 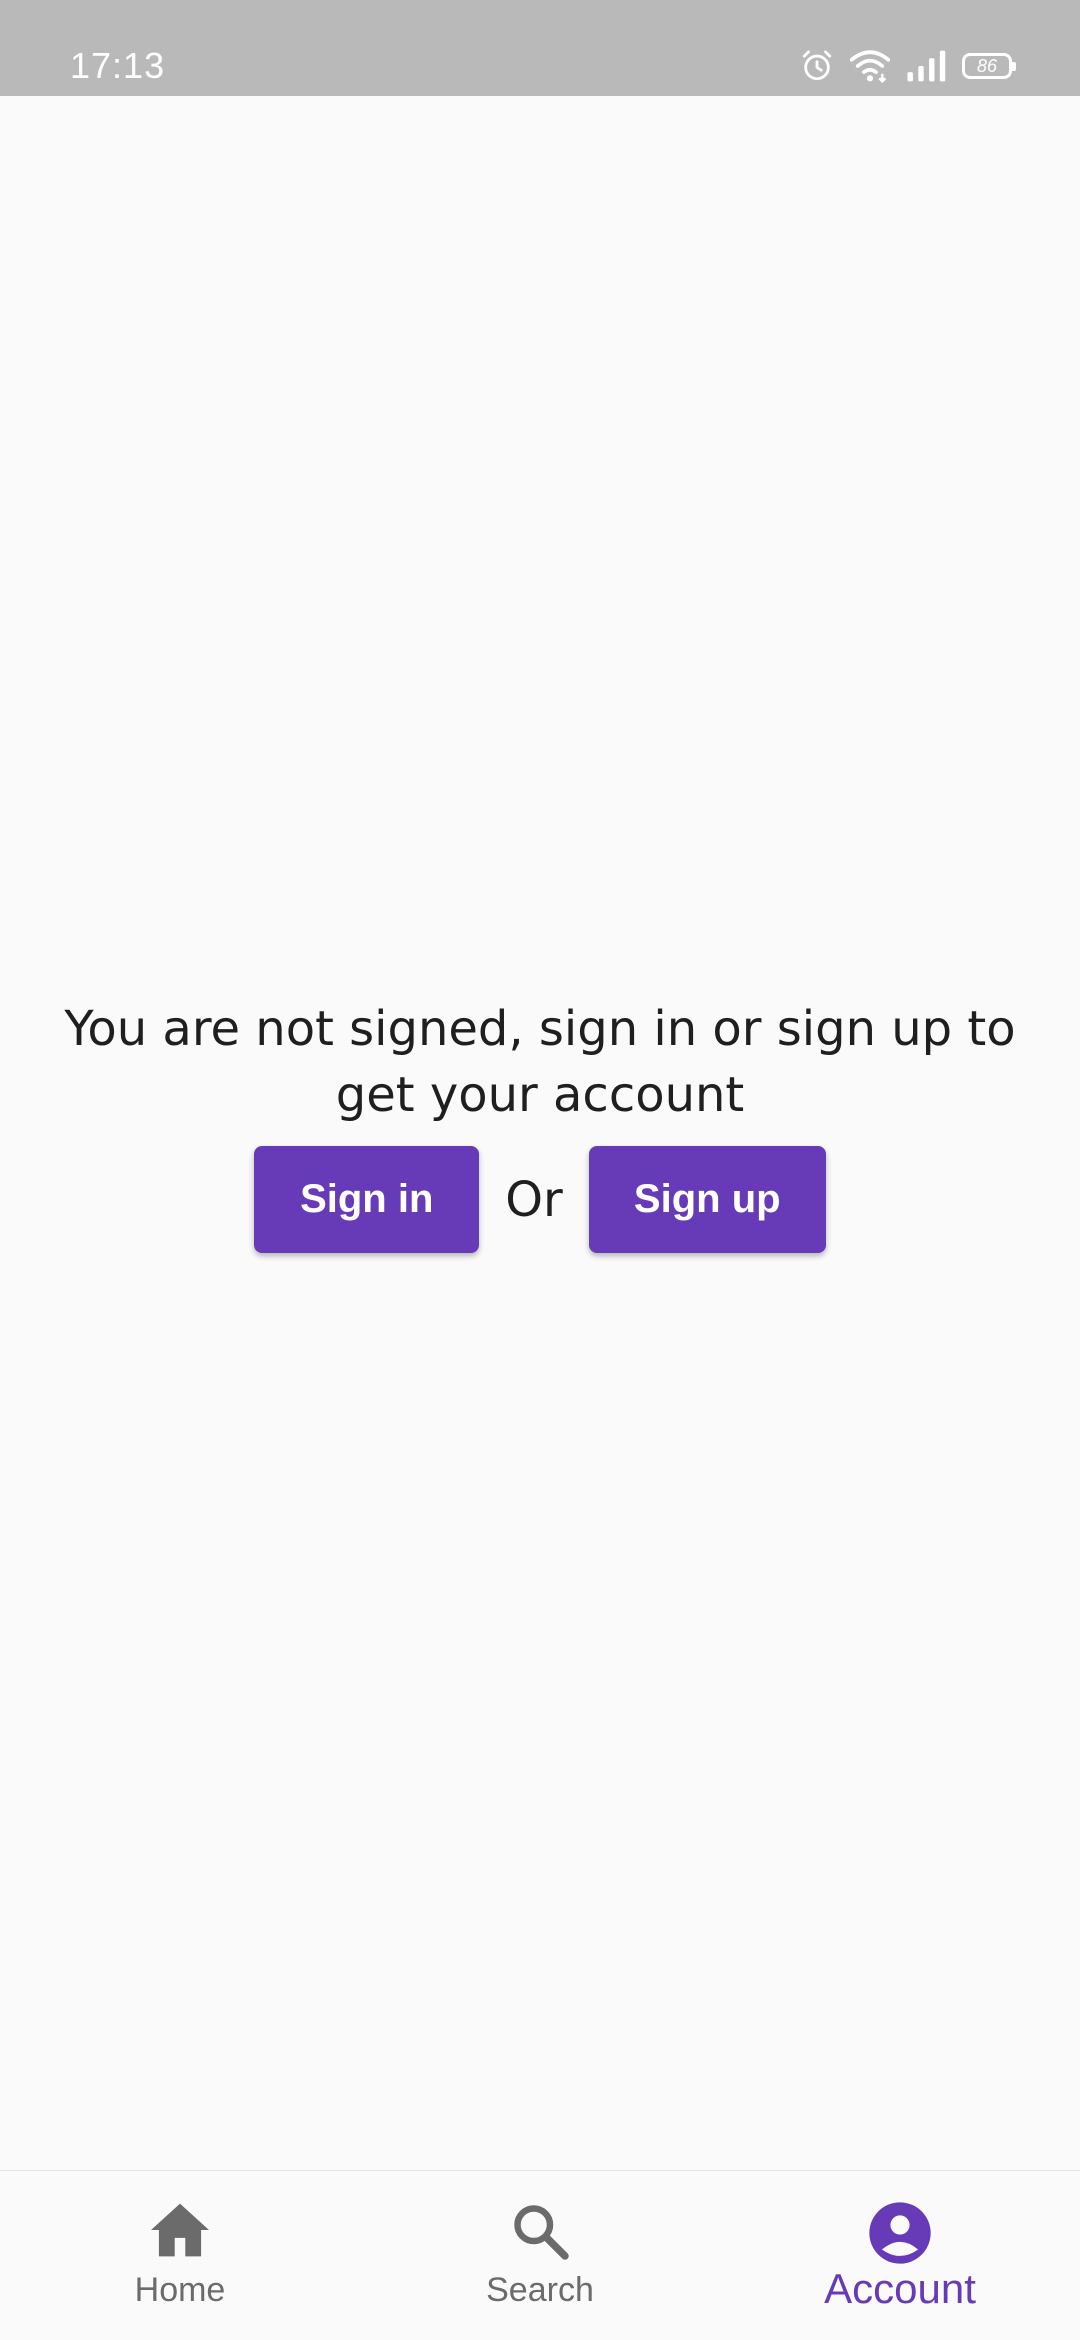 I want to click on wifi-icon, so click(x=870, y=66).